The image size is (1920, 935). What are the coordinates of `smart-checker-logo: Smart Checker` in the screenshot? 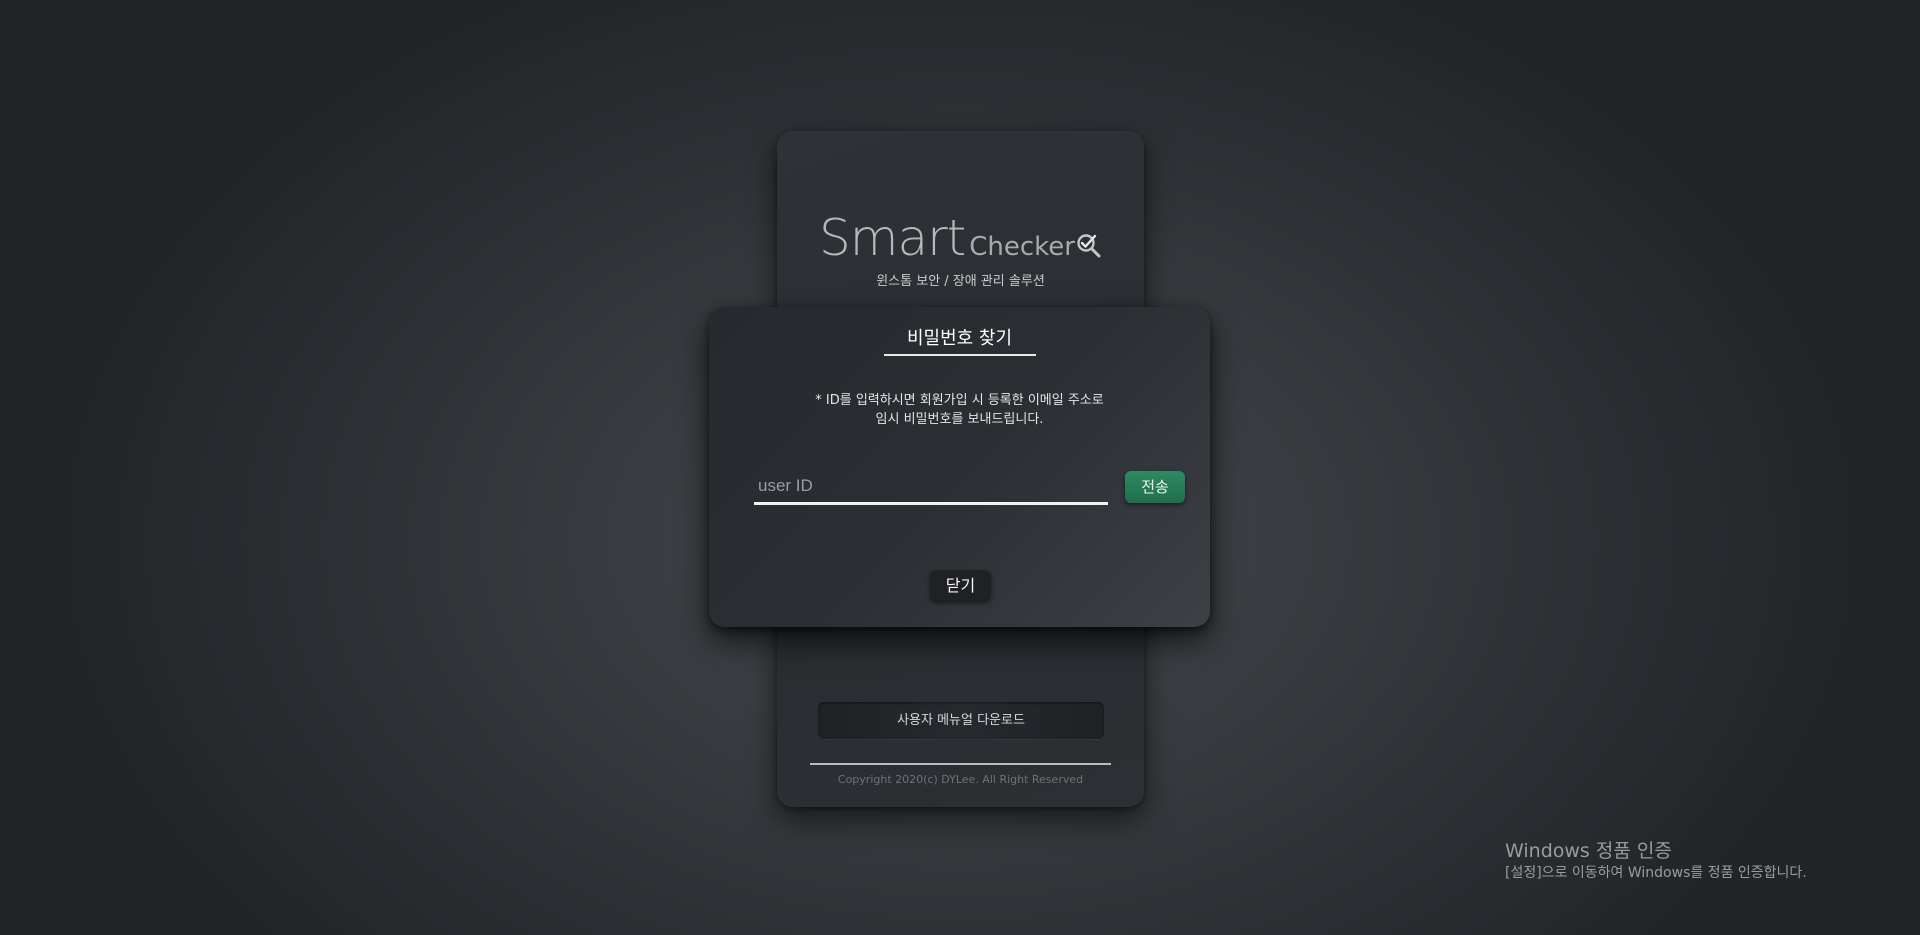 It's located at (960, 238).